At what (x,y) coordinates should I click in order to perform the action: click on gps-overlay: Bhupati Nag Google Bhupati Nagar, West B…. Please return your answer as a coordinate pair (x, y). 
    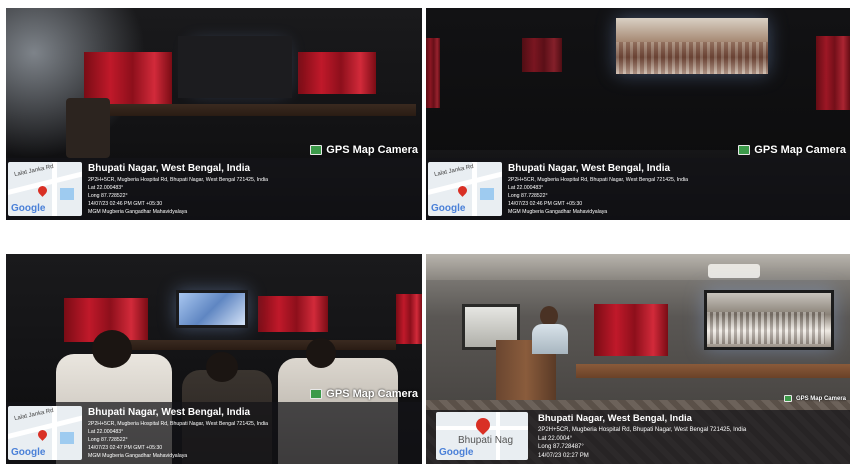
    Looking at the image, I should click on (638, 437).